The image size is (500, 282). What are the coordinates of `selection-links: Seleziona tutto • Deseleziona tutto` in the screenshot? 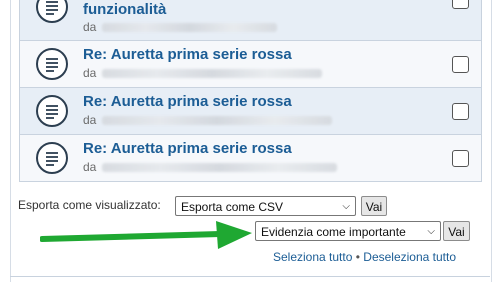 It's located at (364, 257).